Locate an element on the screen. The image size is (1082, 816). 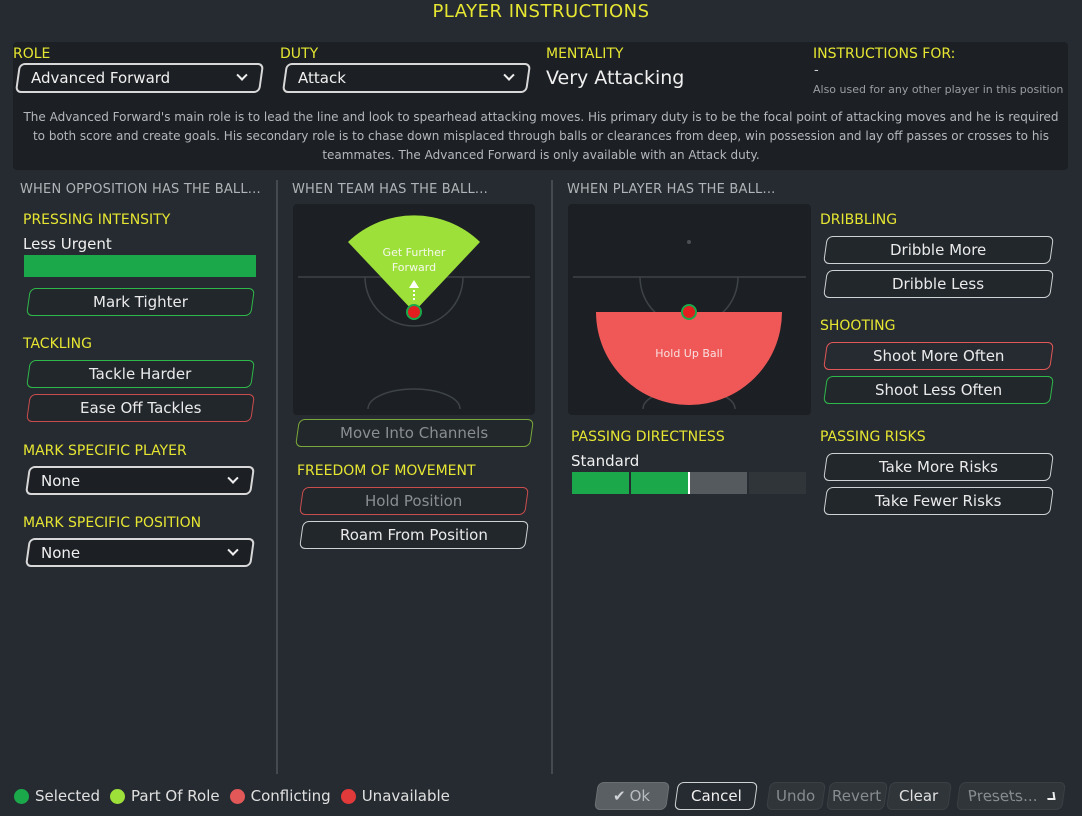
revert-button: Revert is located at coordinates (857, 796).